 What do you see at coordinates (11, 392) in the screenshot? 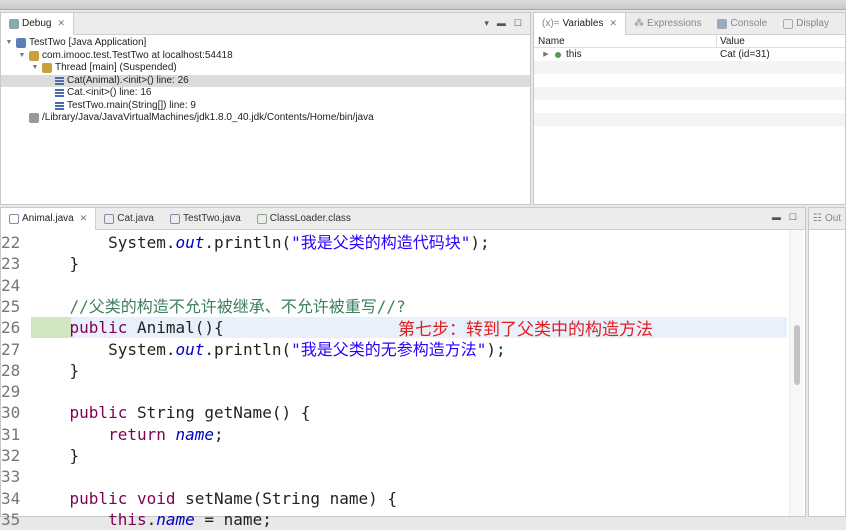
I see `line-number: 29` at bounding box center [11, 392].